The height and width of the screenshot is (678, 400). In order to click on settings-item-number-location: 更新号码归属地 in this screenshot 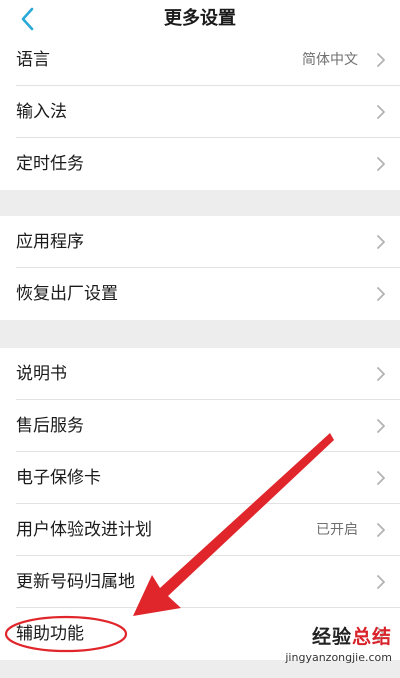, I will do `click(200, 582)`.